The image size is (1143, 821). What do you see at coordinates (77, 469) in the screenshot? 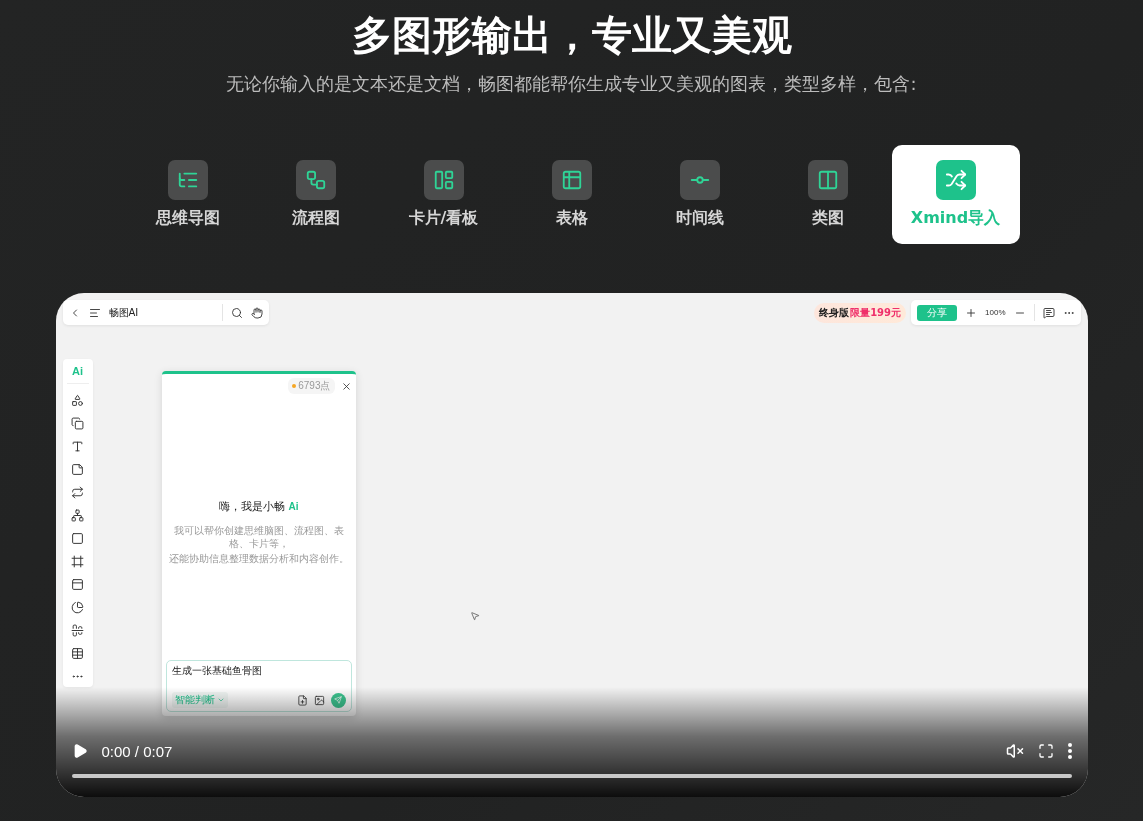
I see `sticky-note-icon` at bounding box center [77, 469].